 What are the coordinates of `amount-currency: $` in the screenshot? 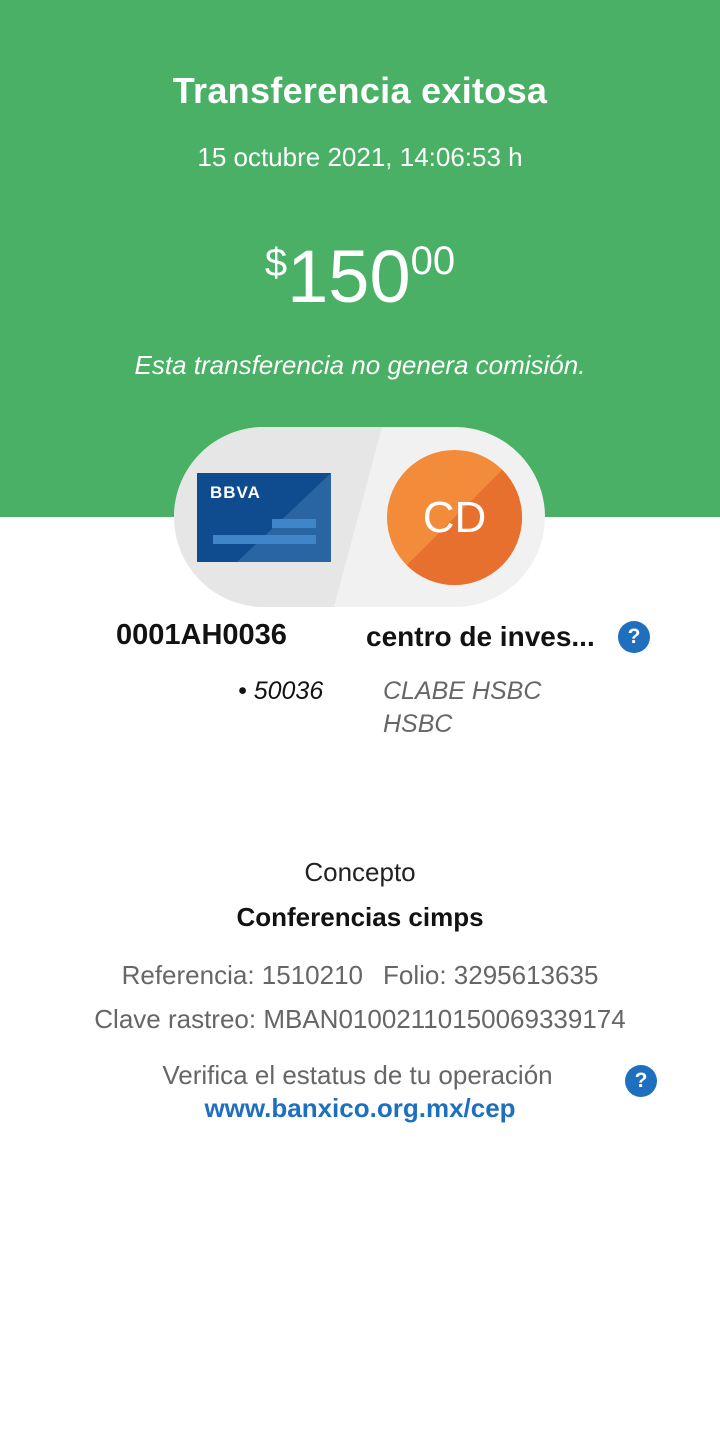 It's located at (276, 263).